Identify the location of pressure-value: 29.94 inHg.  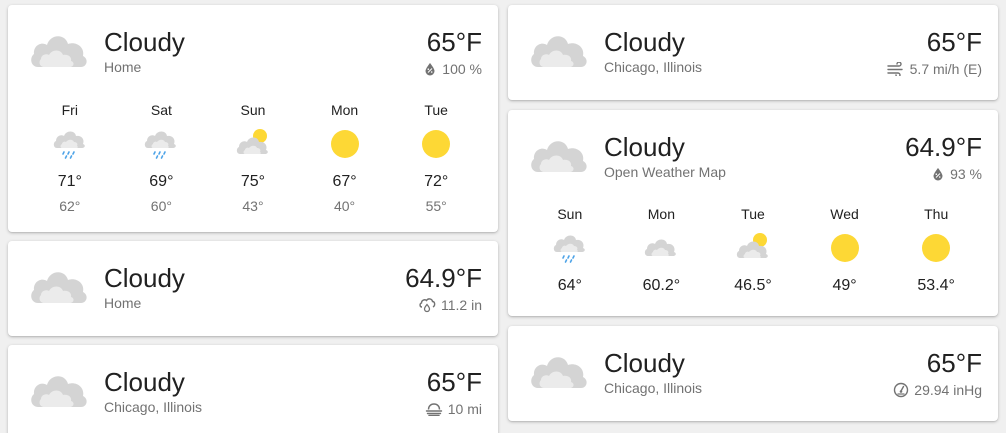
(948, 390).